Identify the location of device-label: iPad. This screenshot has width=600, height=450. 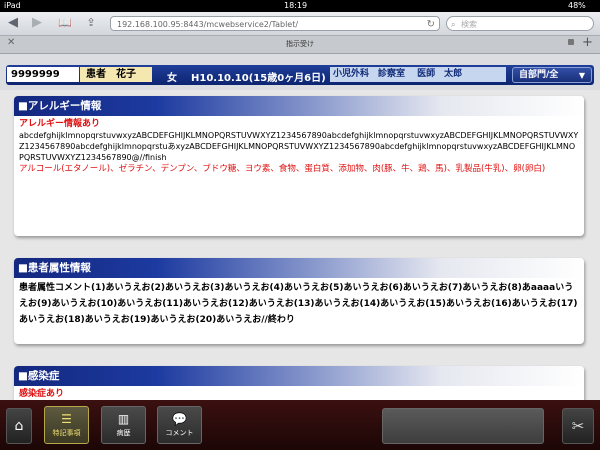
(12, 5).